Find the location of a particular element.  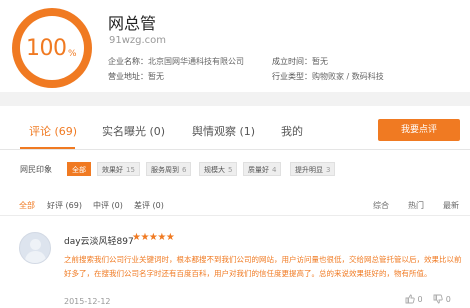

thumbs-up-icon is located at coordinates (410, 299).